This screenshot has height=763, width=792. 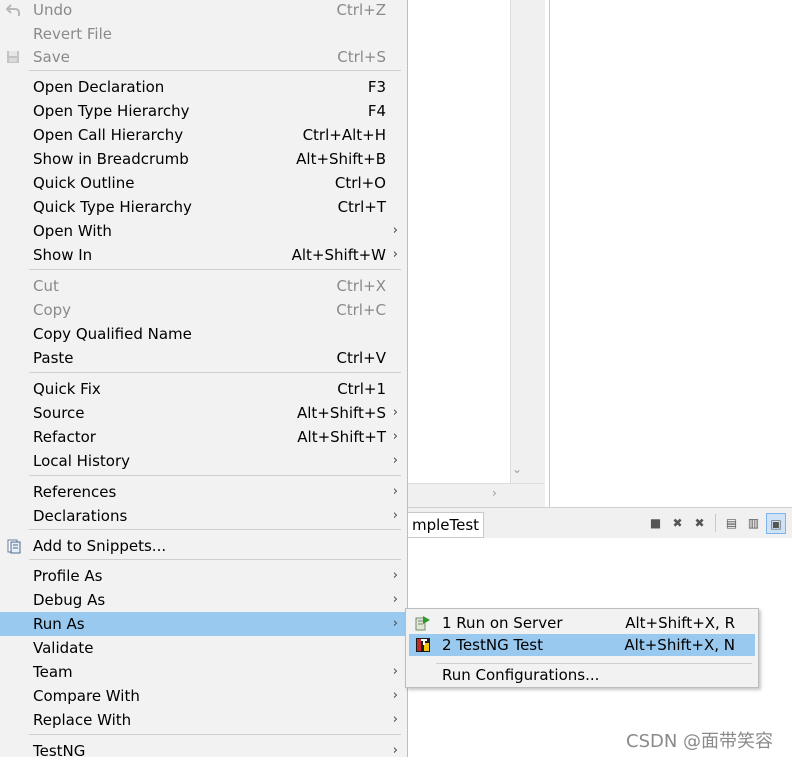 What do you see at coordinates (203, 389) in the screenshot?
I see `menu-item-quick-fix: Quick Fix Ctrl+1` at bounding box center [203, 389].